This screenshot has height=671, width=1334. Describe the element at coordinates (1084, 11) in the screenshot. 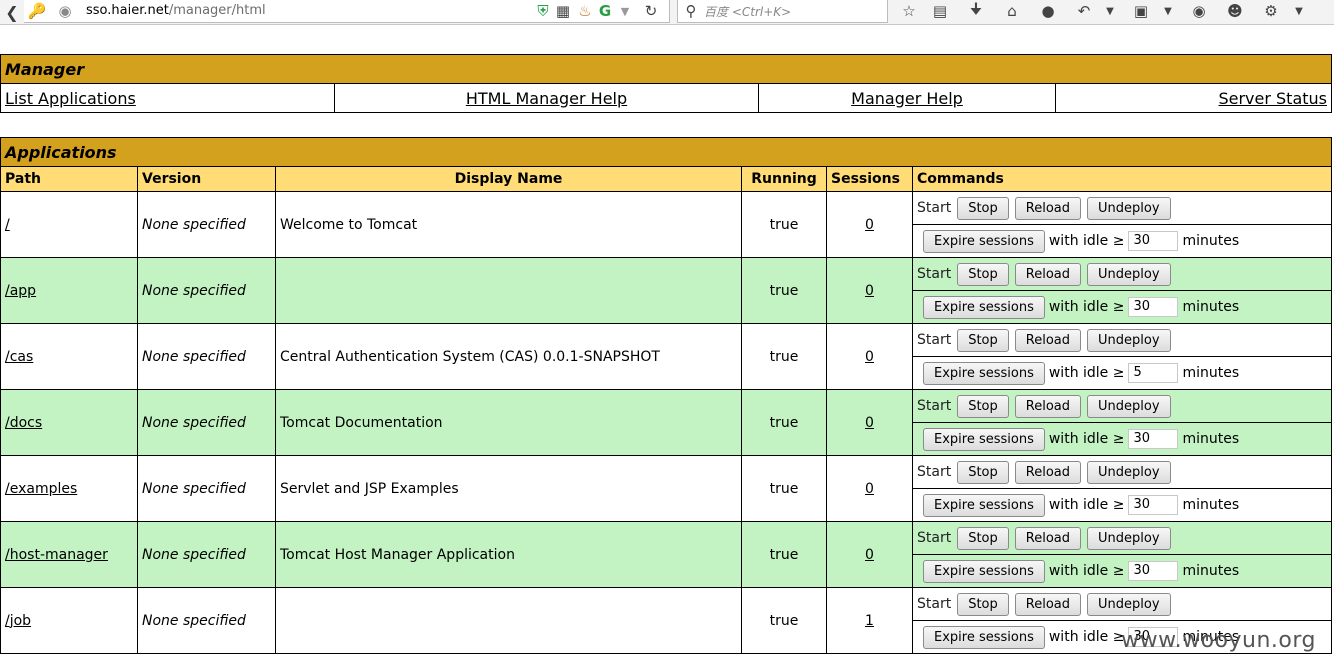

I see `undo-icon: ↶` at that location.